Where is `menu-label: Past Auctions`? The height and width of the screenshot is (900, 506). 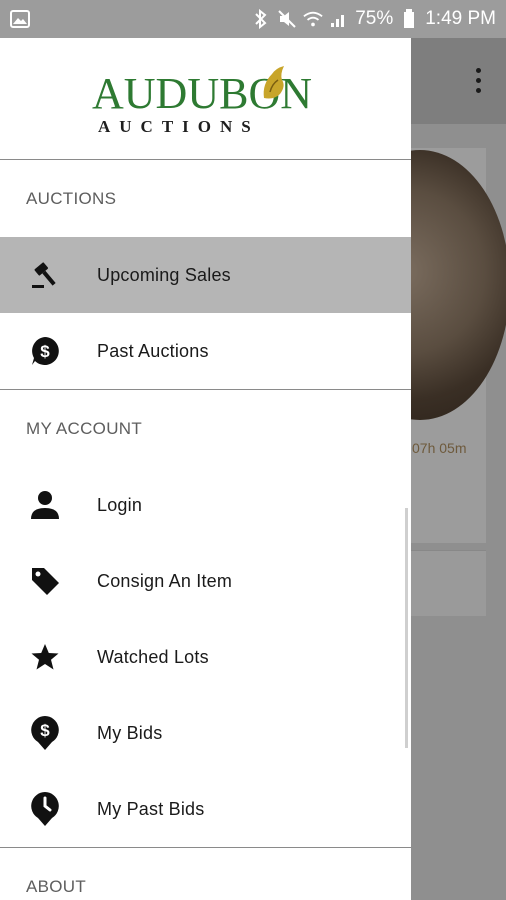 menu-label: Past Auctions is located at coordinates (153, 350).